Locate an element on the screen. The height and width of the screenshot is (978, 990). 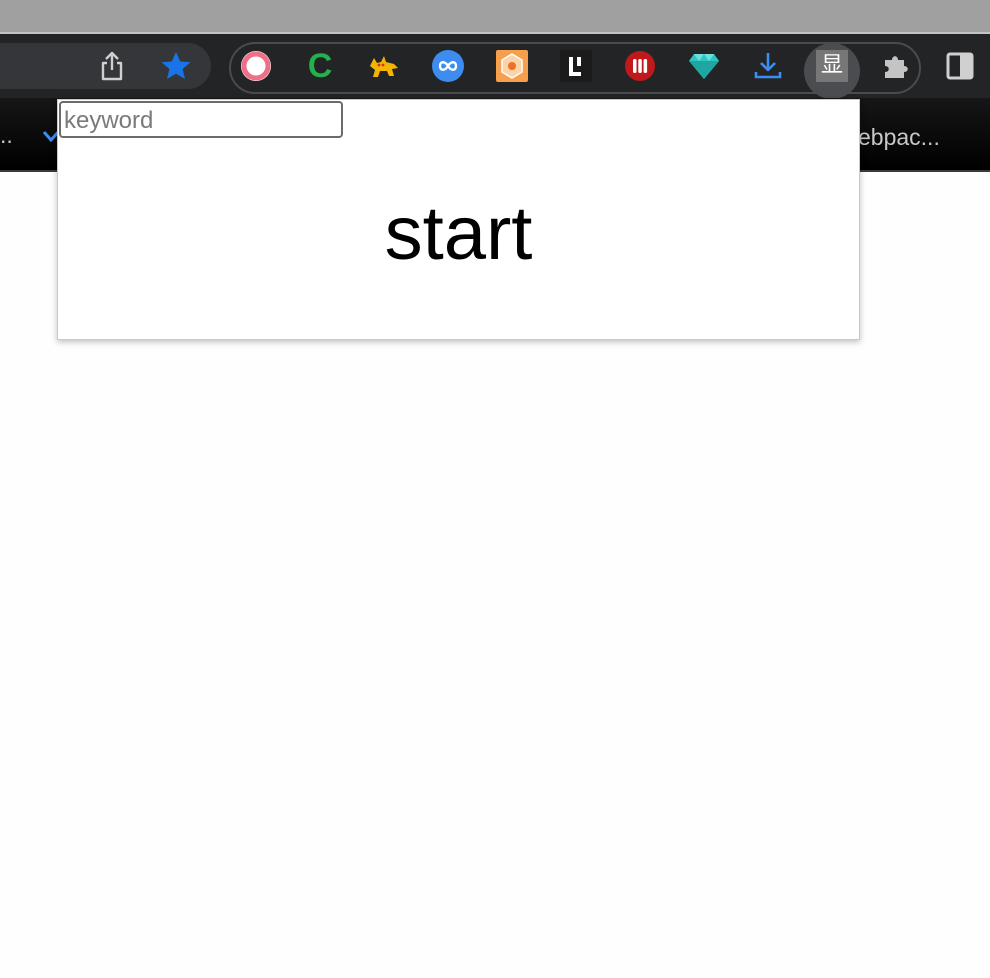
download-extension-icon is located at coordinates (768, 66).